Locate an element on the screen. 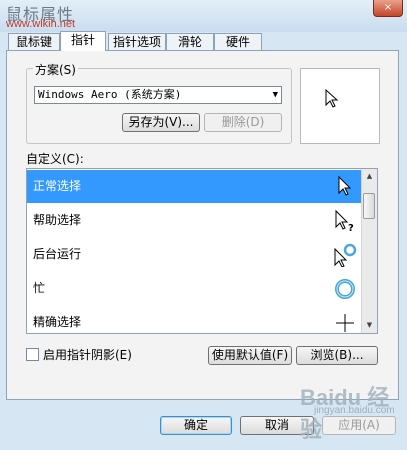  list-item-label: 后台运行 is located at coordinates (57, 254).